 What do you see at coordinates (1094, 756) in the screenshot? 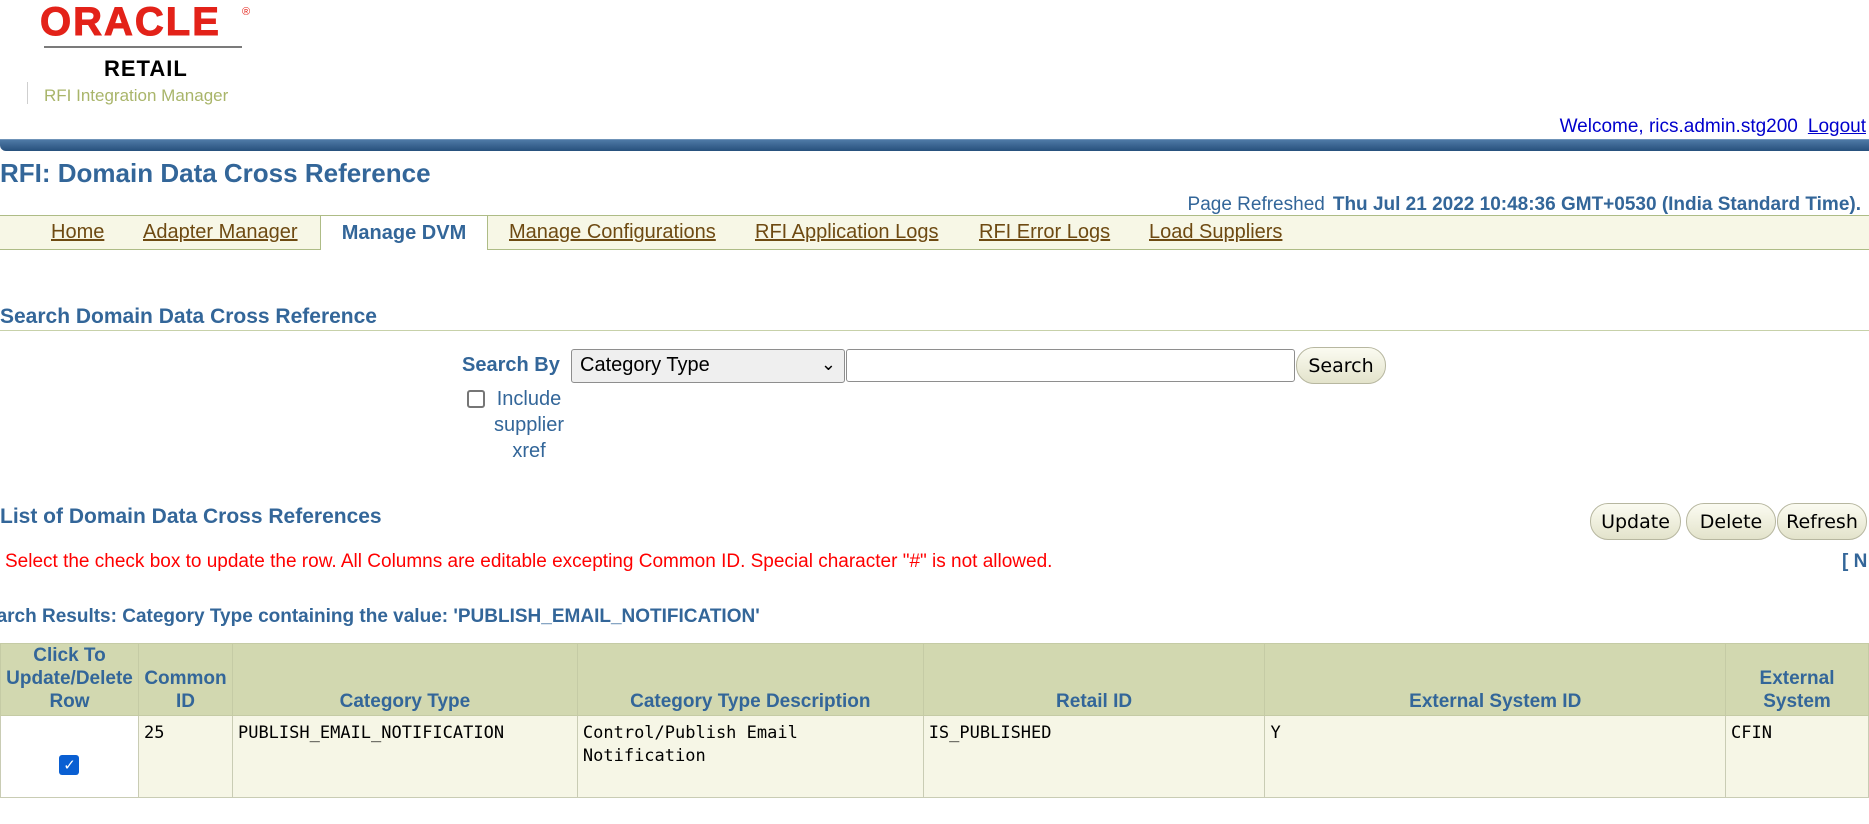
I see `cell-retail-id: IS_PUBLISHED` at bounding box center [1094, 756].